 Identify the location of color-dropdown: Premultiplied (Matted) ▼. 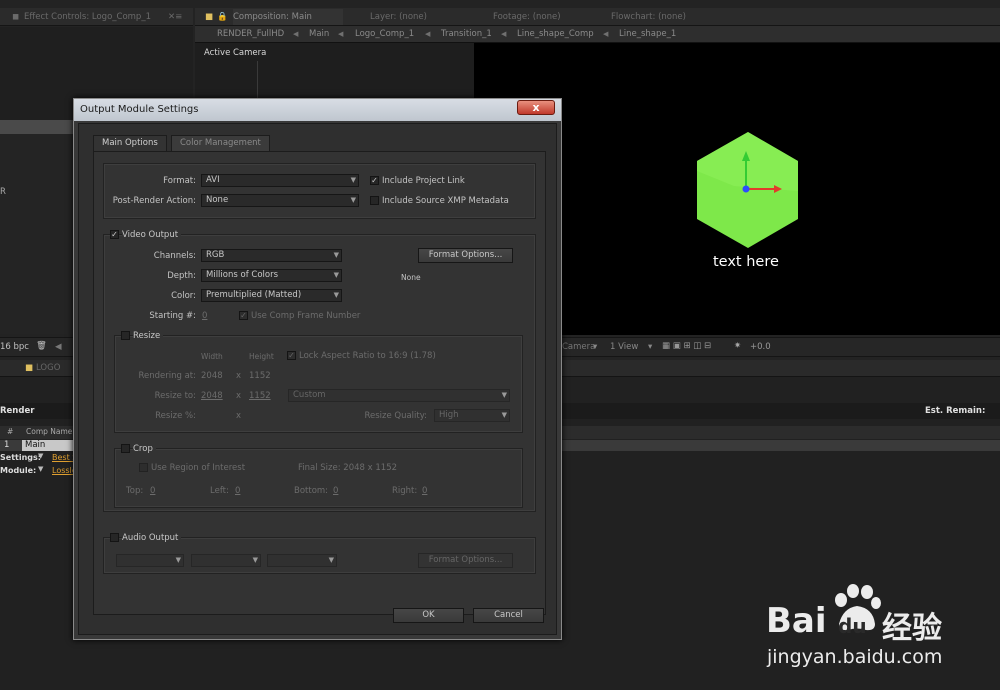
(271, 295).